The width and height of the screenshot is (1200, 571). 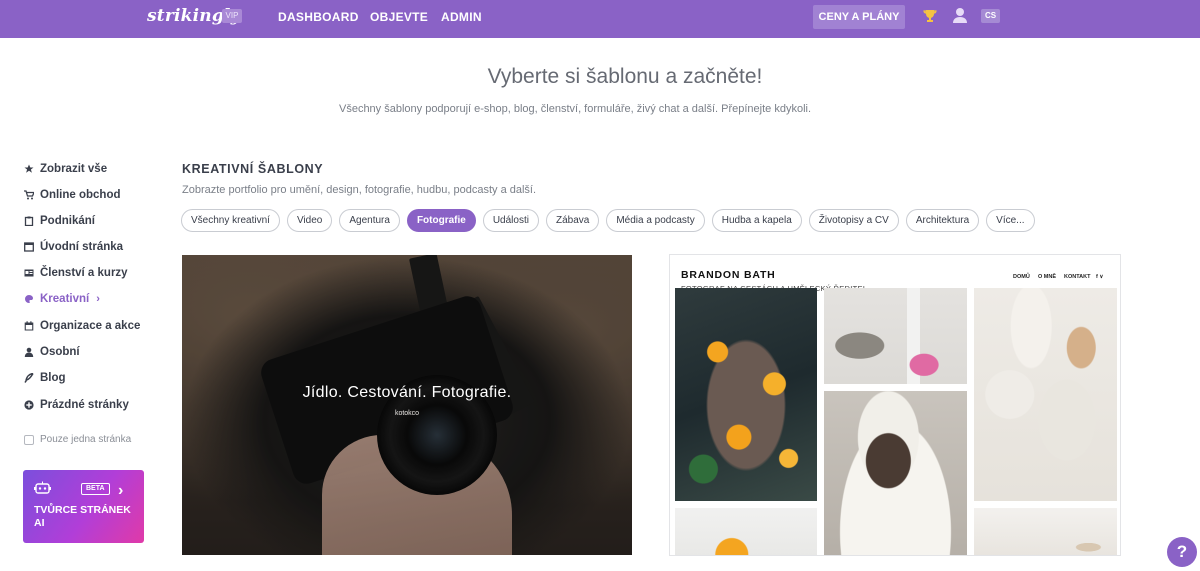 What do you see at coordinates (625, 76) in the screenshot?
I see `page-title: Vyberte si šablonu a začněte!` at bounding box center [625, 76].